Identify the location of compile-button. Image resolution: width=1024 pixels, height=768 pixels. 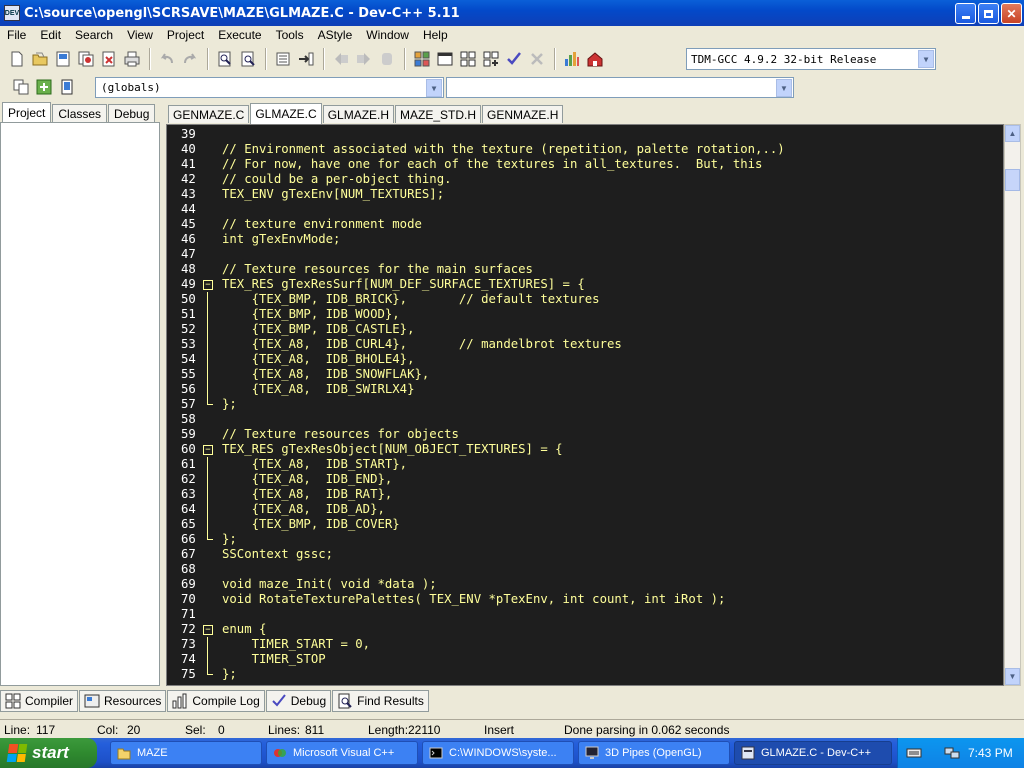
(422, 59).